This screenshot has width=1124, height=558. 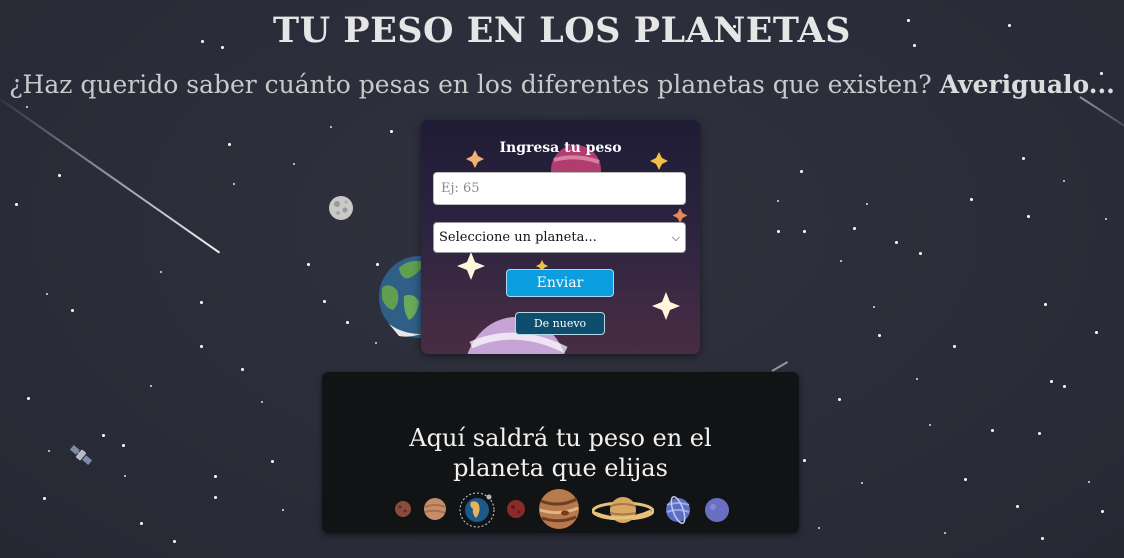 I want to click on weight-label: Ingresa tu peso, so click(x=560, y=148).